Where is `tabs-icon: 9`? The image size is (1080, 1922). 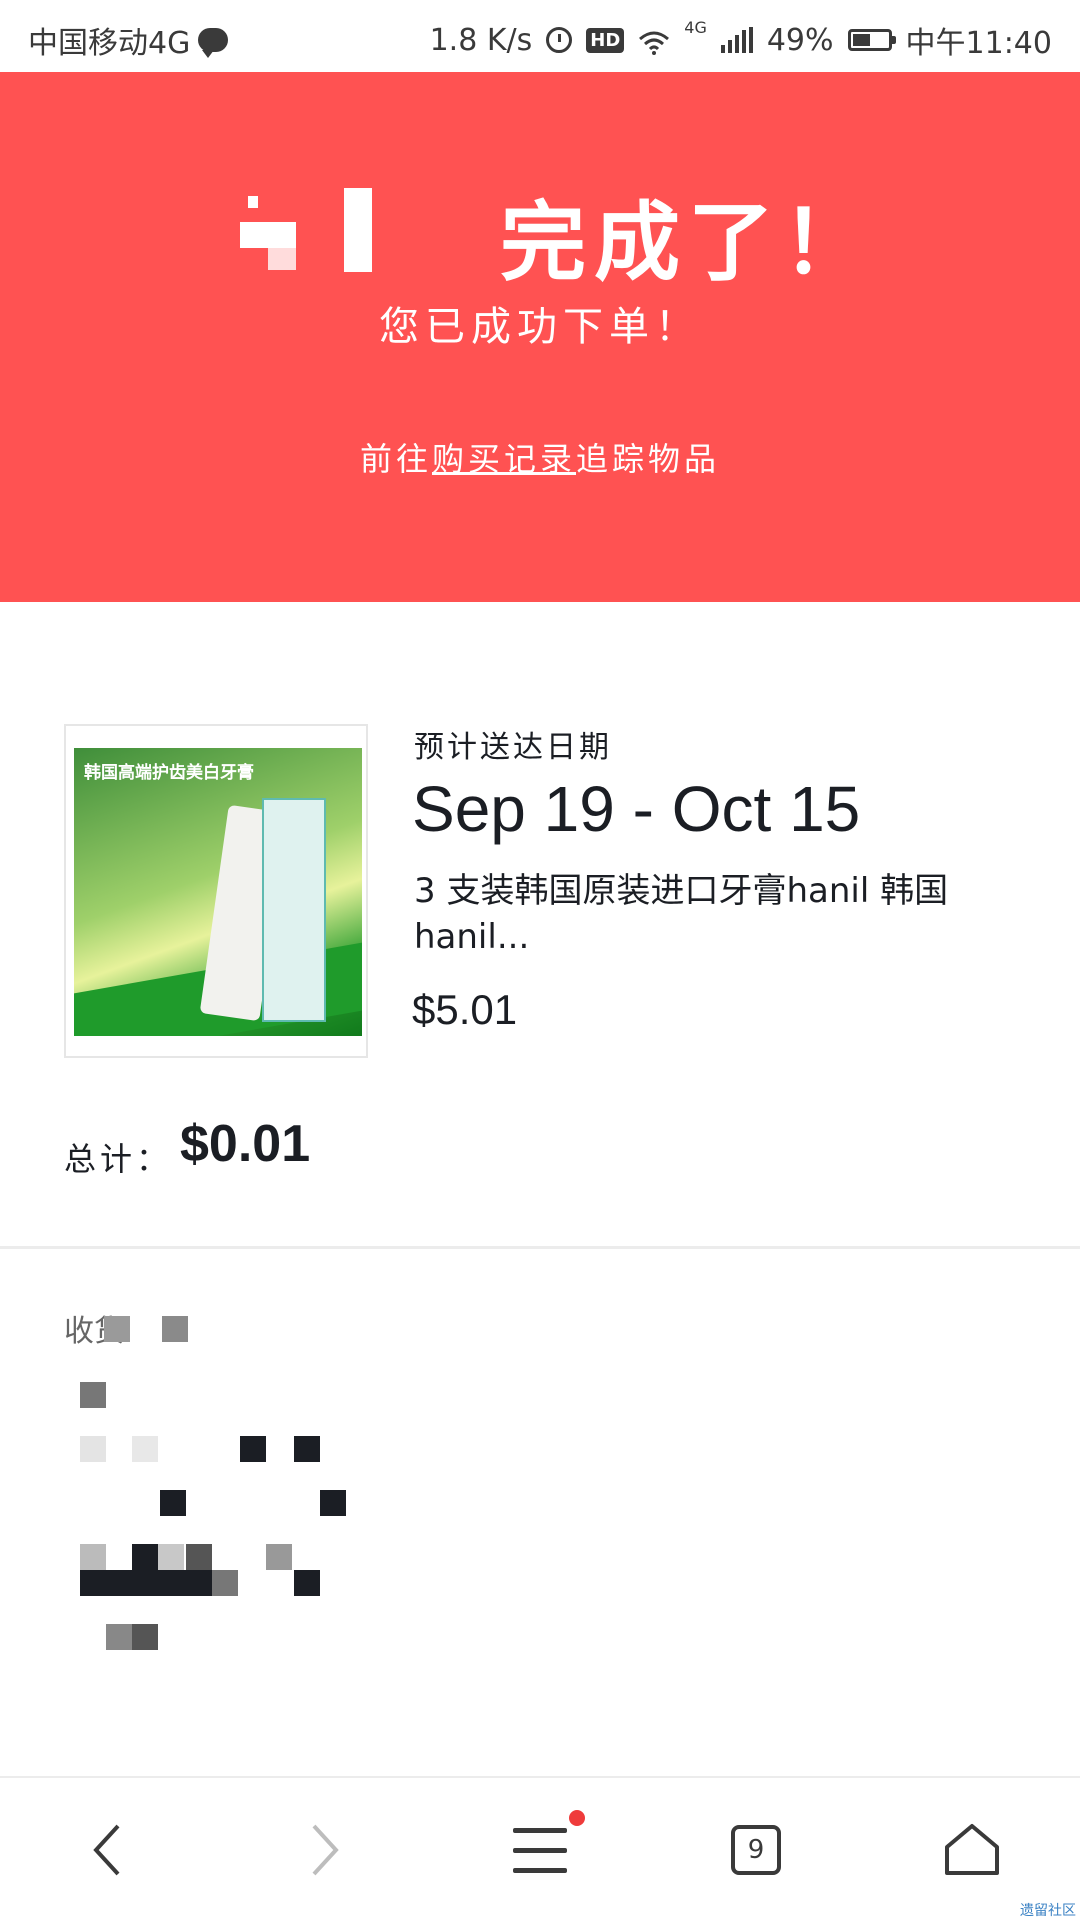
tabs-icon: 9 is located at coordinates (756, 1850).